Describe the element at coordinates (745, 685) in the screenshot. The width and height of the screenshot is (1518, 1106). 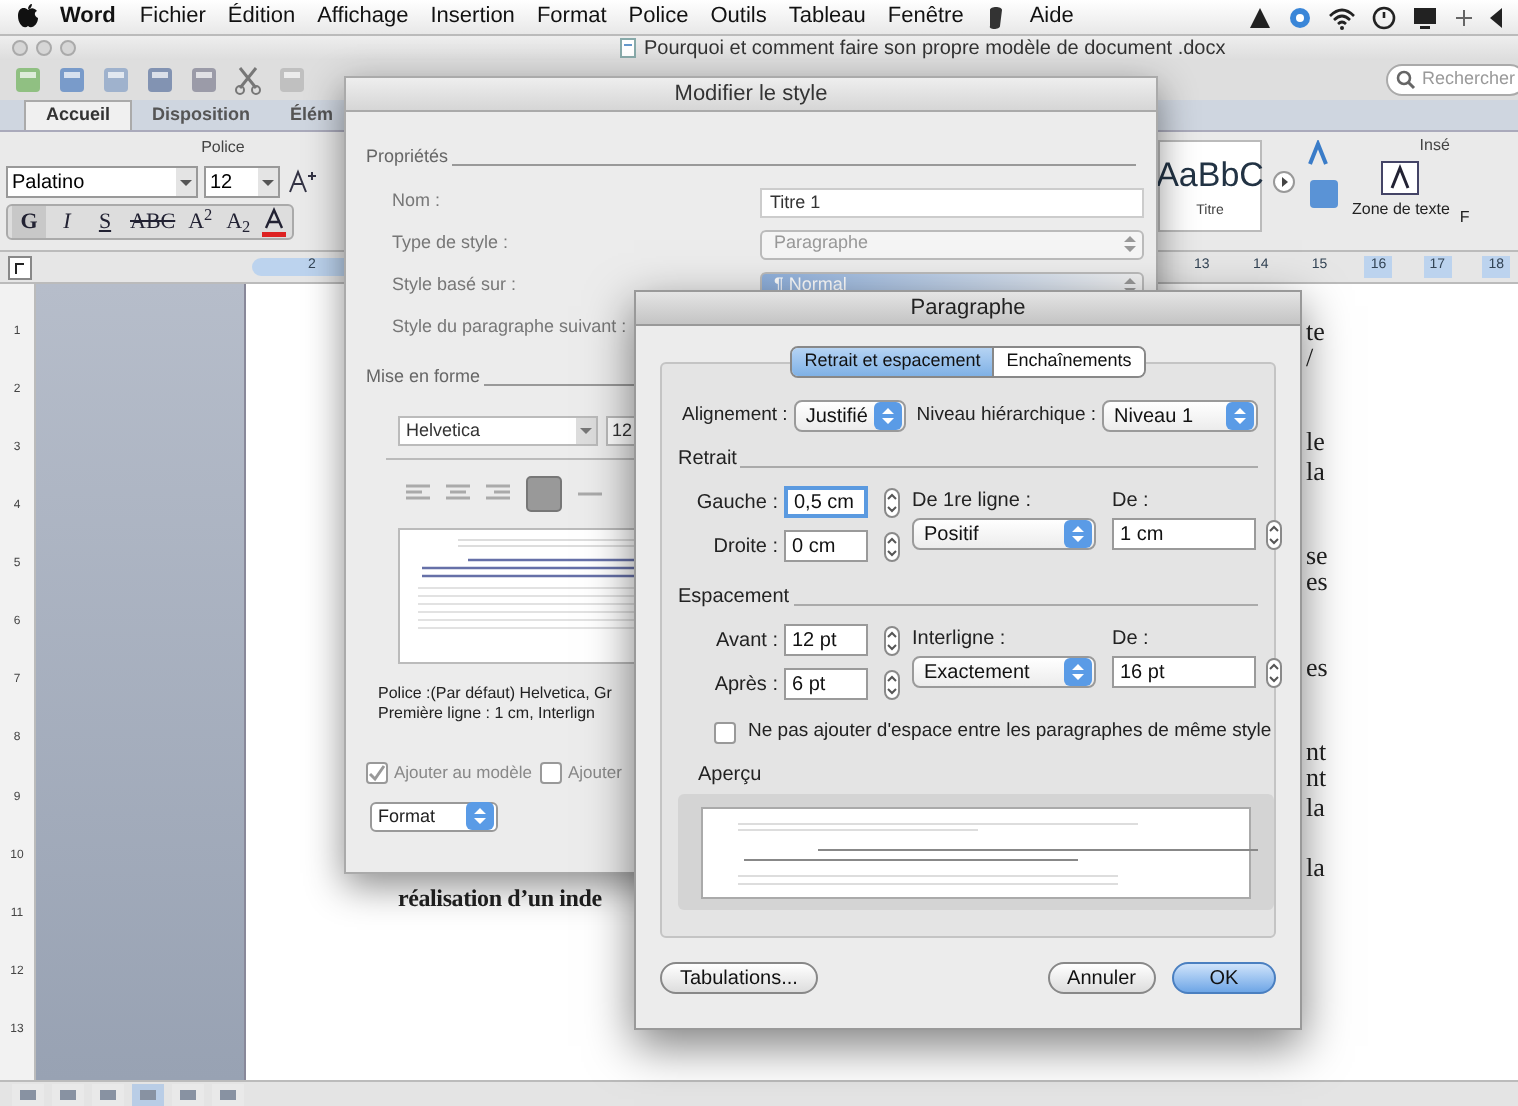
I see `field-label: Après :` at that location.